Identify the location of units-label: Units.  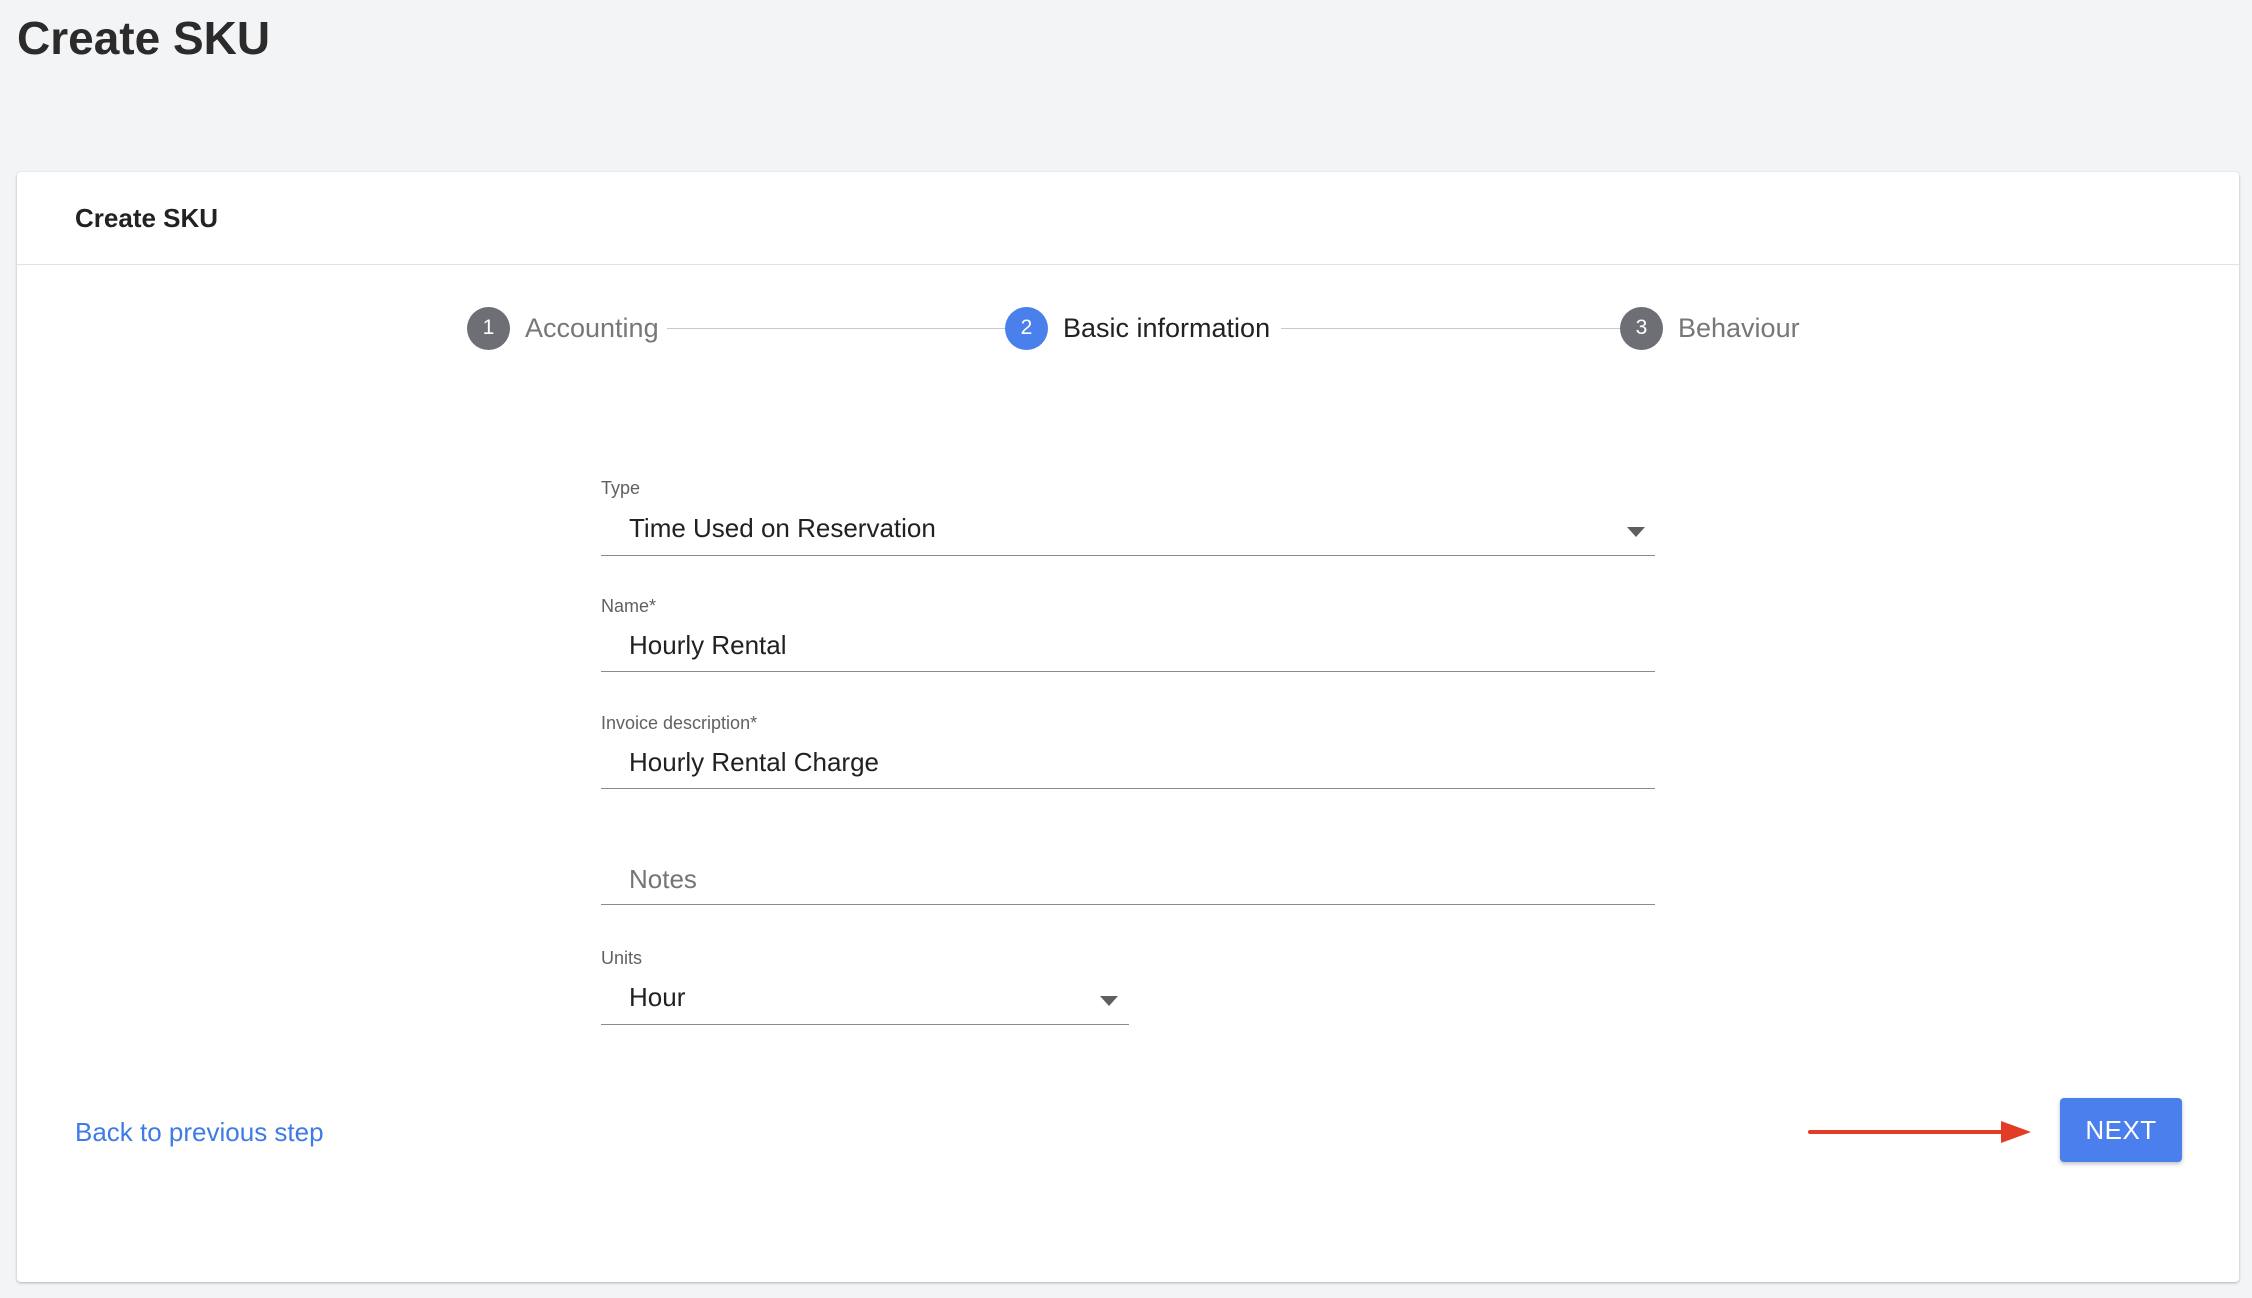
(622, 958).